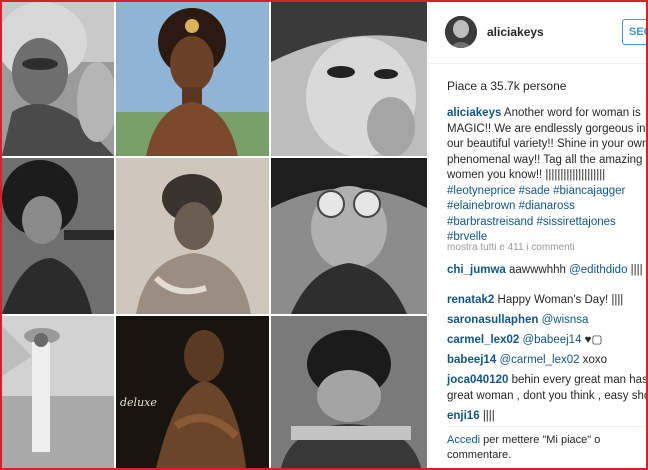 The image size is (648, 470). Describe the element at coordinates (546, 417) in the screenshot. I see `comment-item: enji16 ||||` at that location.